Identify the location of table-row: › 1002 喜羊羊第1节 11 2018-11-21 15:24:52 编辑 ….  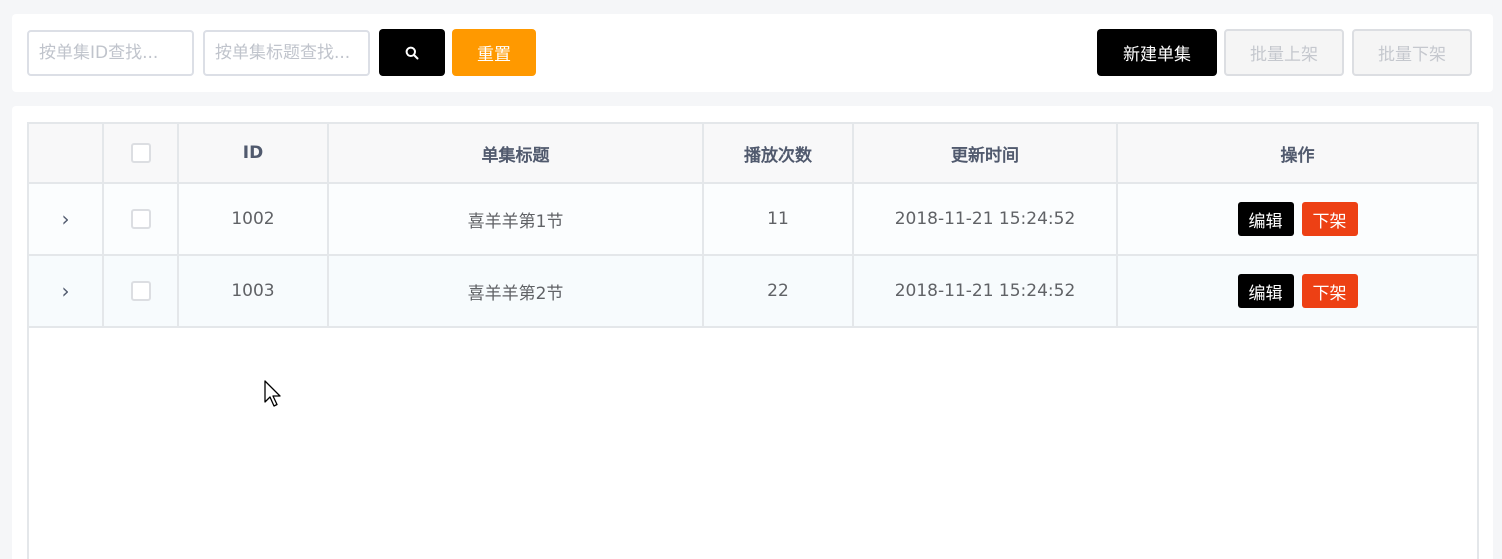
(753, 220).